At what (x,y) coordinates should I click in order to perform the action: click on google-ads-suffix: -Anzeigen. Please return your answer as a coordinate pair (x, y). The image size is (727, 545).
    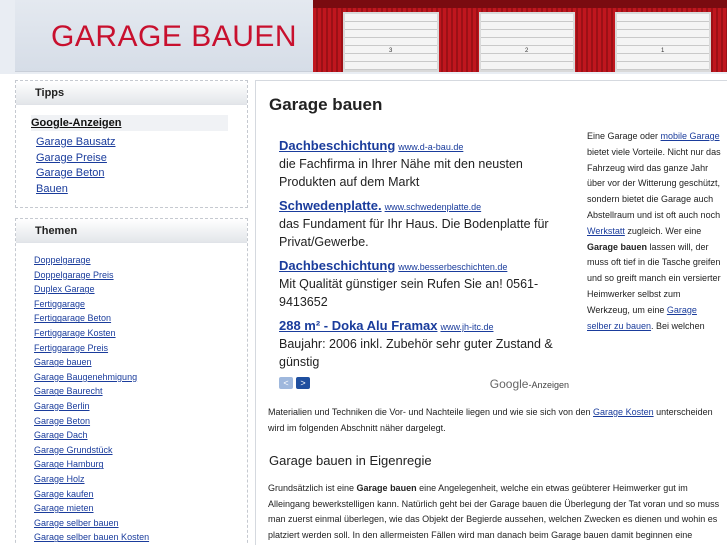
    Looking at the image, I should click on (548, 385).